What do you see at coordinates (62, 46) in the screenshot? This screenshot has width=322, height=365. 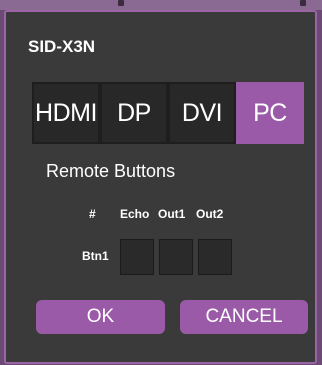 I see `dialog-title: SID-X3N` at bounding box center [62, 46].